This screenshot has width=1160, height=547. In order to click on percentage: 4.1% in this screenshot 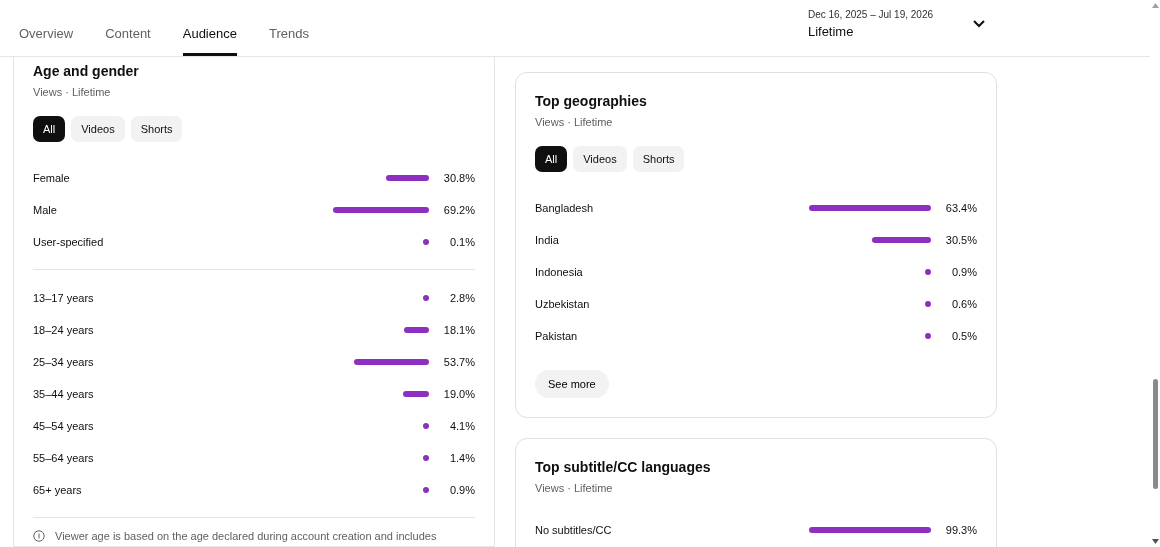, I will do `click(461, 426)`.